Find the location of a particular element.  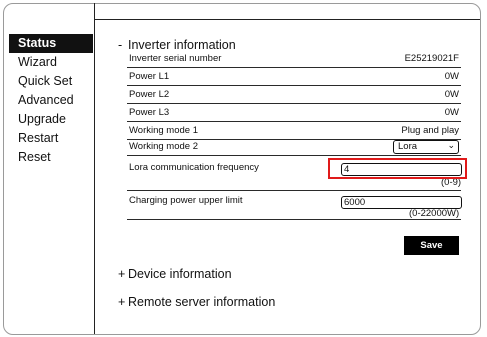

section-toggle-inverter-information: - Inverter information is located at coordinates (177, 45).